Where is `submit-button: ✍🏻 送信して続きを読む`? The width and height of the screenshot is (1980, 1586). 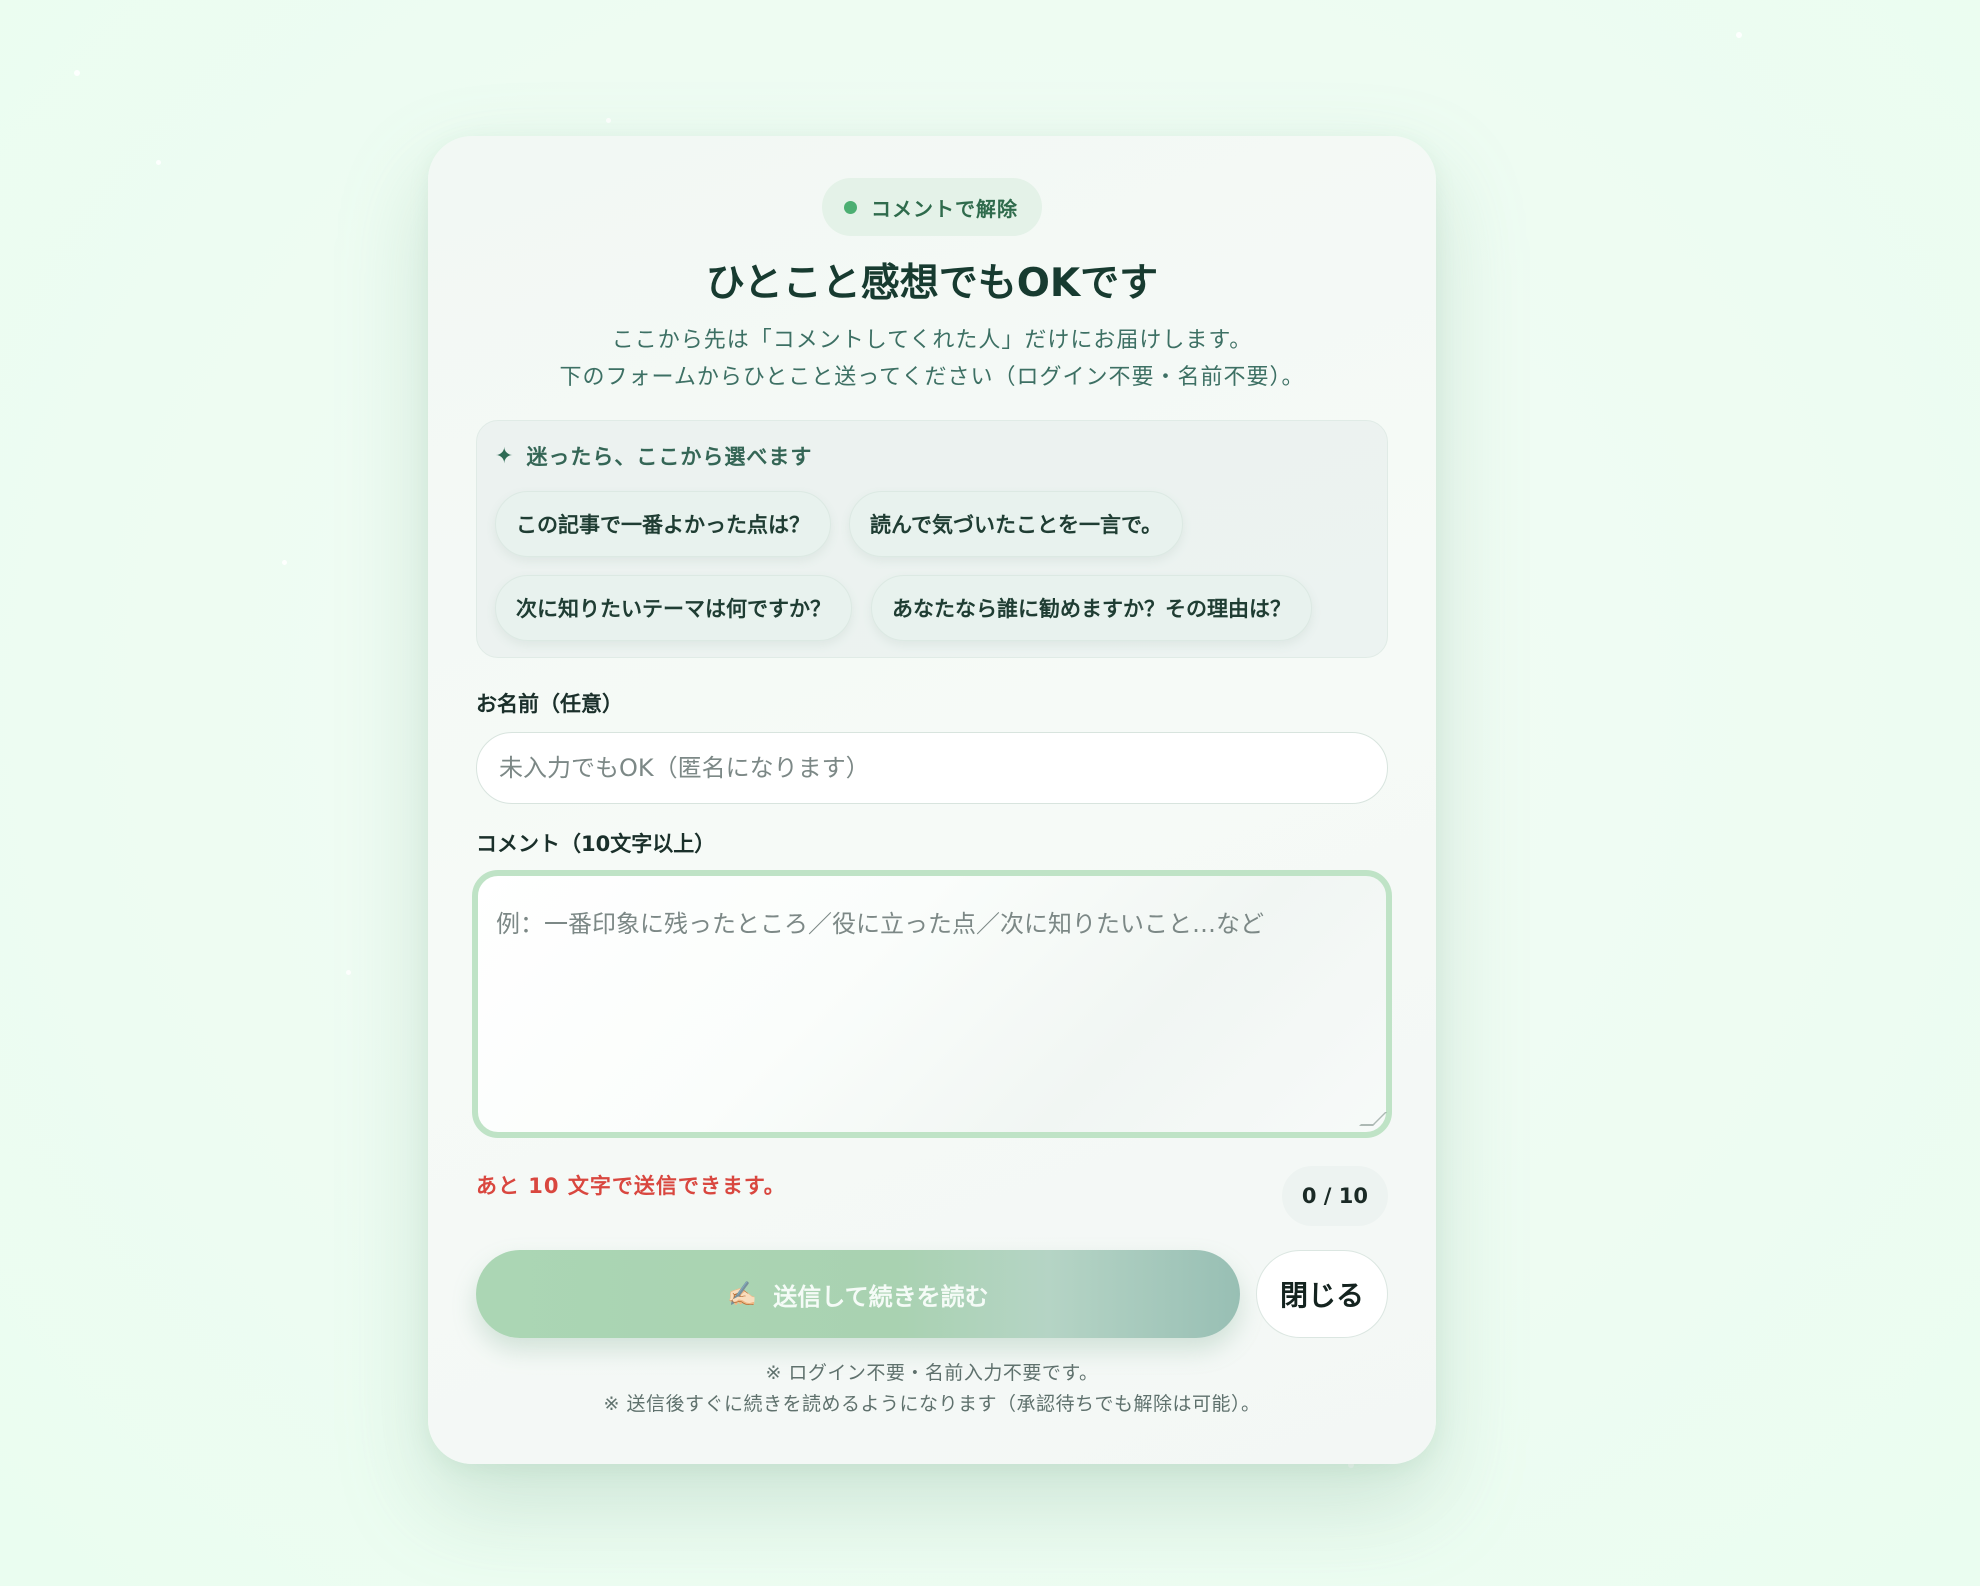 submit-button: ✍🏻 送信して続きを読む is located at coordinates (858, 1294).